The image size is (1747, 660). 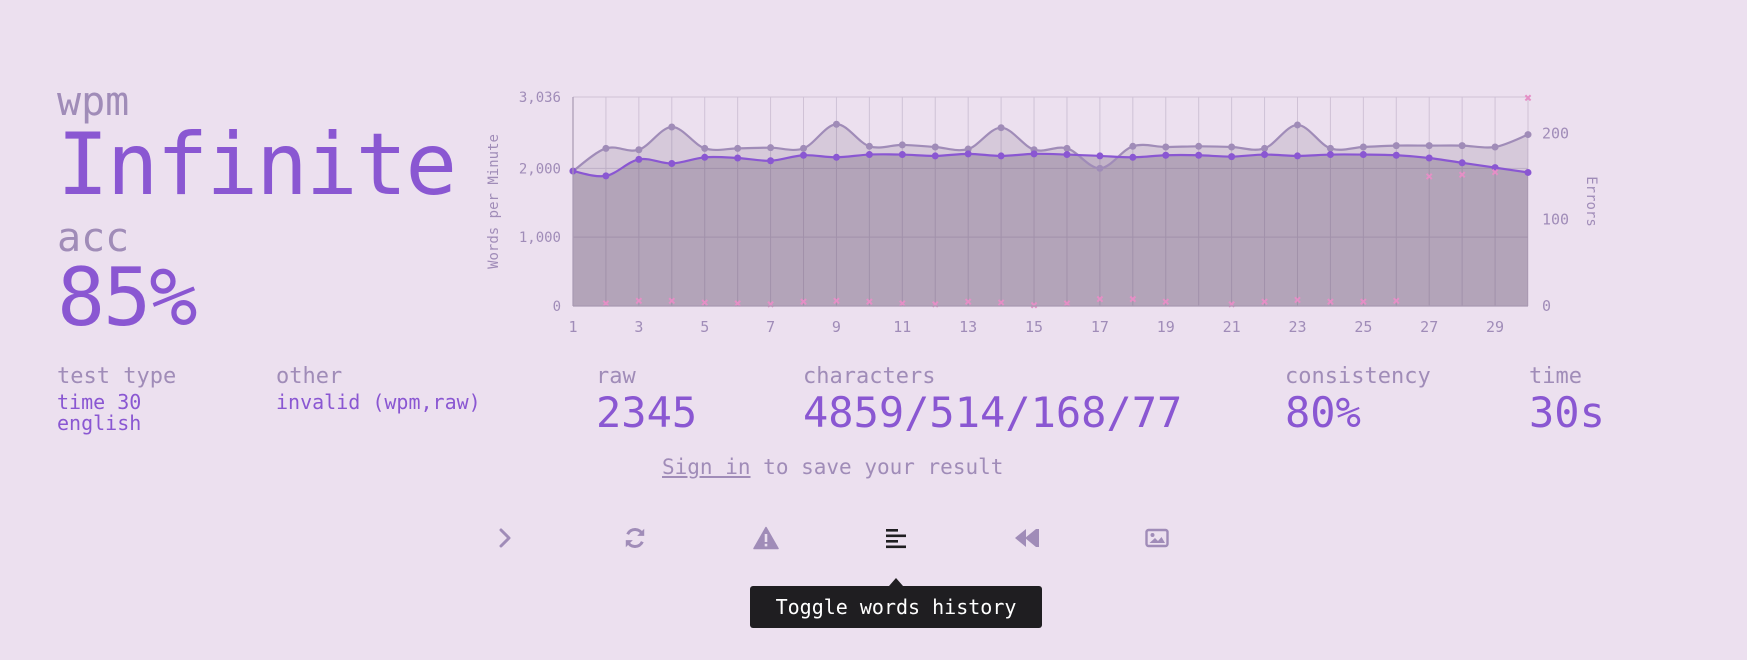 What do you see at coordinates (1555, 376) in the screenshot?
I see `time-label: time` at bounding box center [1555, 376].